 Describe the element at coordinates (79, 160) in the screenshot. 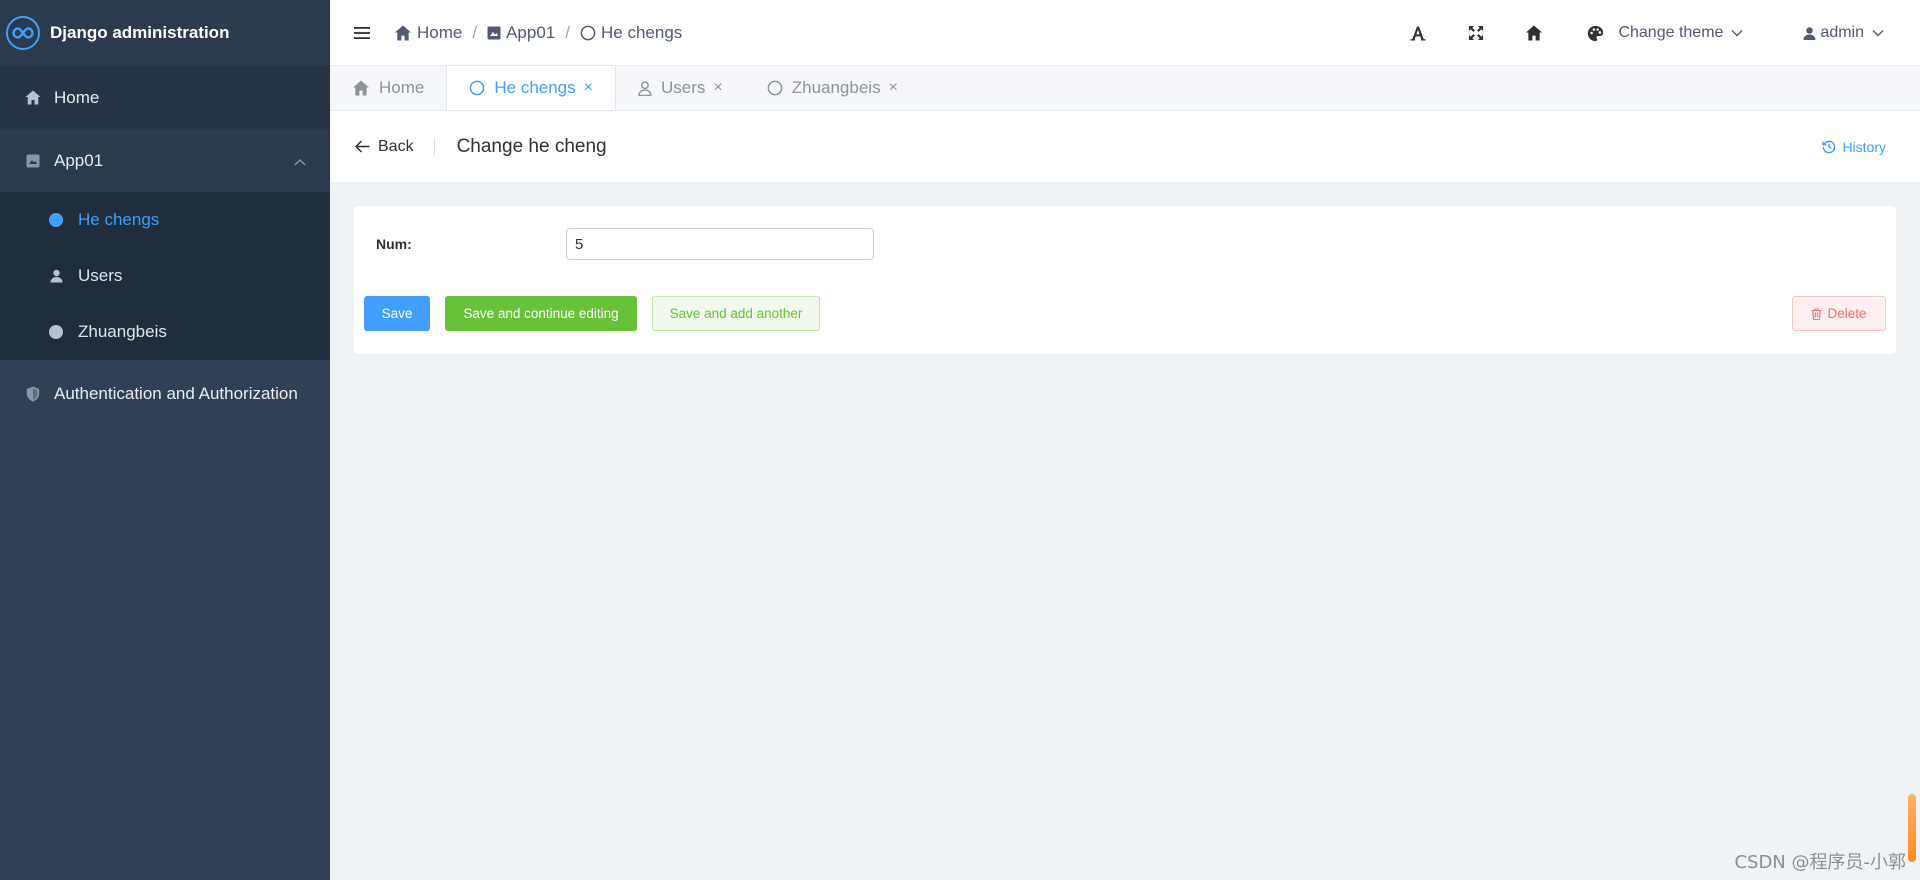

I see `sidebar-item-label: App01` at that location.